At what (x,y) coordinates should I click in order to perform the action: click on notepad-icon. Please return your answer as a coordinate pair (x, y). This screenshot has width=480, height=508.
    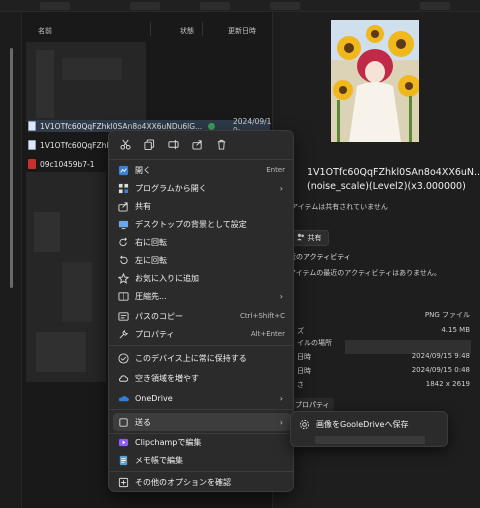
    Looking at the image, I should click on (123, 460).